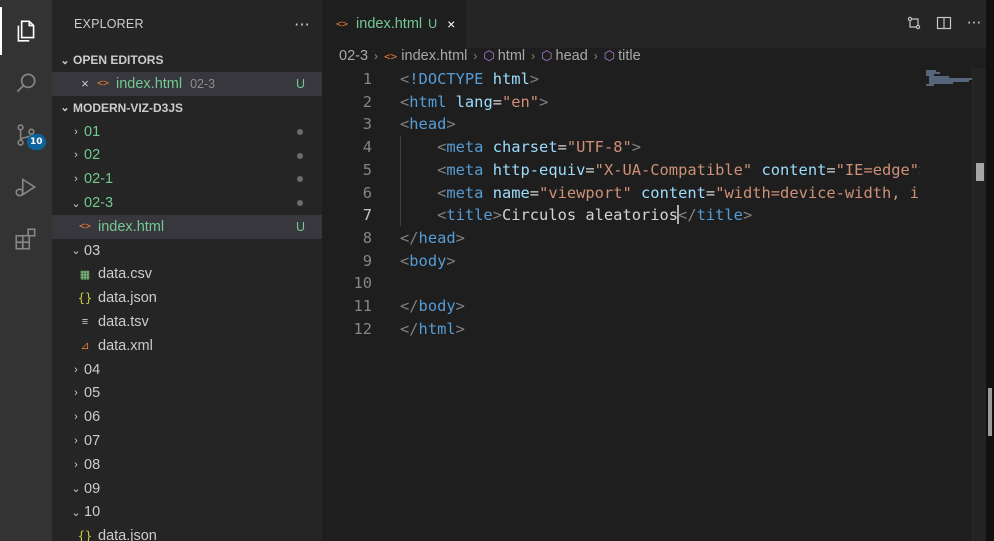 The width and height of the screenshot is (994, 541). Describe the element at coordinates (187, 322) in the screenshot. I see `file-data-tsv: ≡ data.tsv` at that location.